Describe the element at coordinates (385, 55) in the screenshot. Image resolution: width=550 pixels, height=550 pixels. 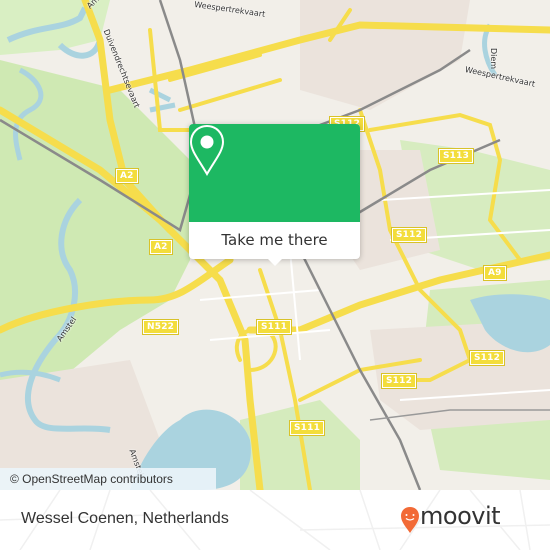
I see `urban-area` at that location.